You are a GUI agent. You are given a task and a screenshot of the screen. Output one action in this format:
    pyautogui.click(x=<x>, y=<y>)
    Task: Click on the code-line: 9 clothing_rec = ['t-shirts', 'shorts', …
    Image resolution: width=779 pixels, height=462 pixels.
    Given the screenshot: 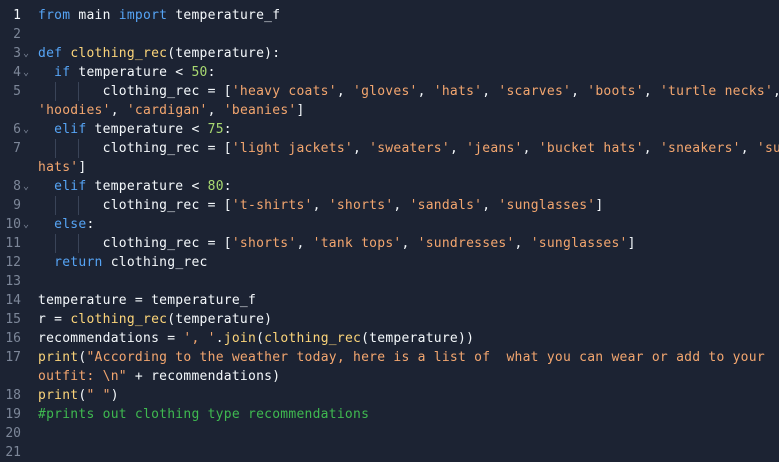 What is the action you would take?
    pyautogui.click(x=389, y=205)
    